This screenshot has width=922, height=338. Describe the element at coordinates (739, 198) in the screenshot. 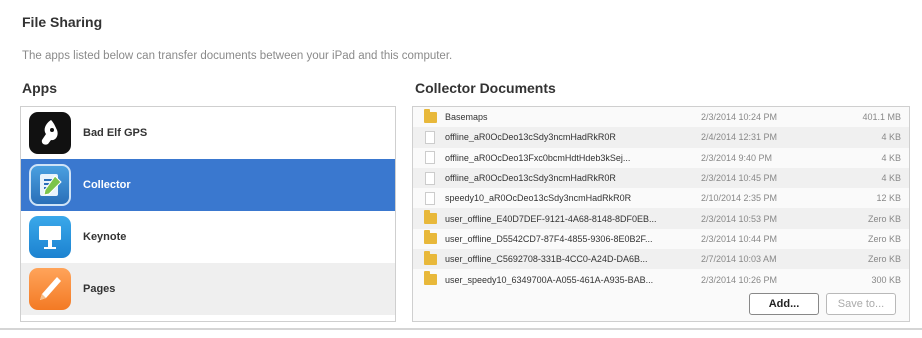

I see `document-date: 2/10/2014 2:35 PM` at that location.